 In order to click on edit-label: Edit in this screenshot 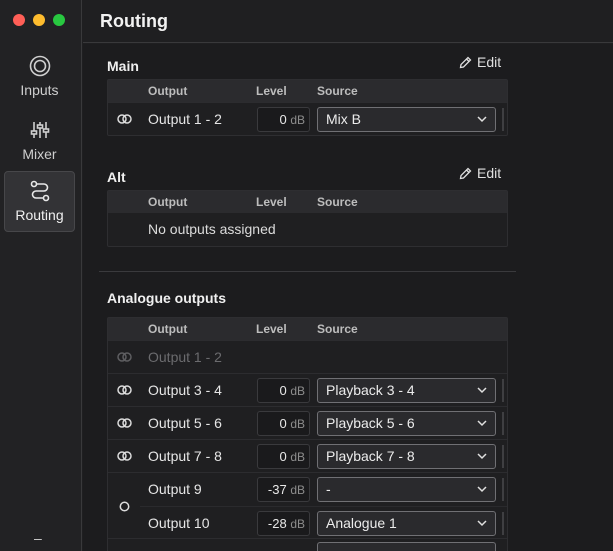, I will do `click(489, 62)`.